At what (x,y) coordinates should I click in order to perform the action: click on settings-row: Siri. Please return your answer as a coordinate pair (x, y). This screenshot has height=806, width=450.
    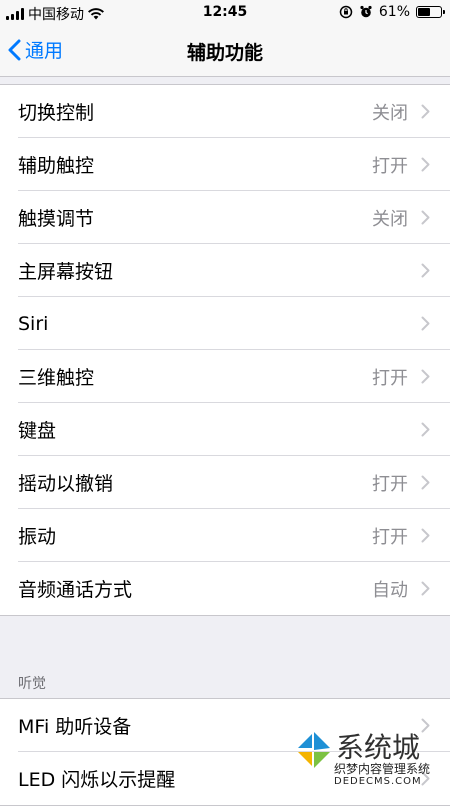
    Looking at the image, I should click on (225, 323).